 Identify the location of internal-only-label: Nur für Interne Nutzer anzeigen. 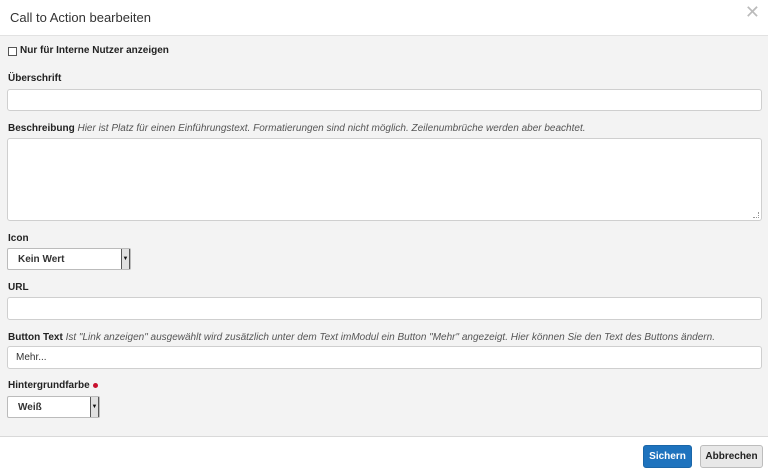
(94, 50).